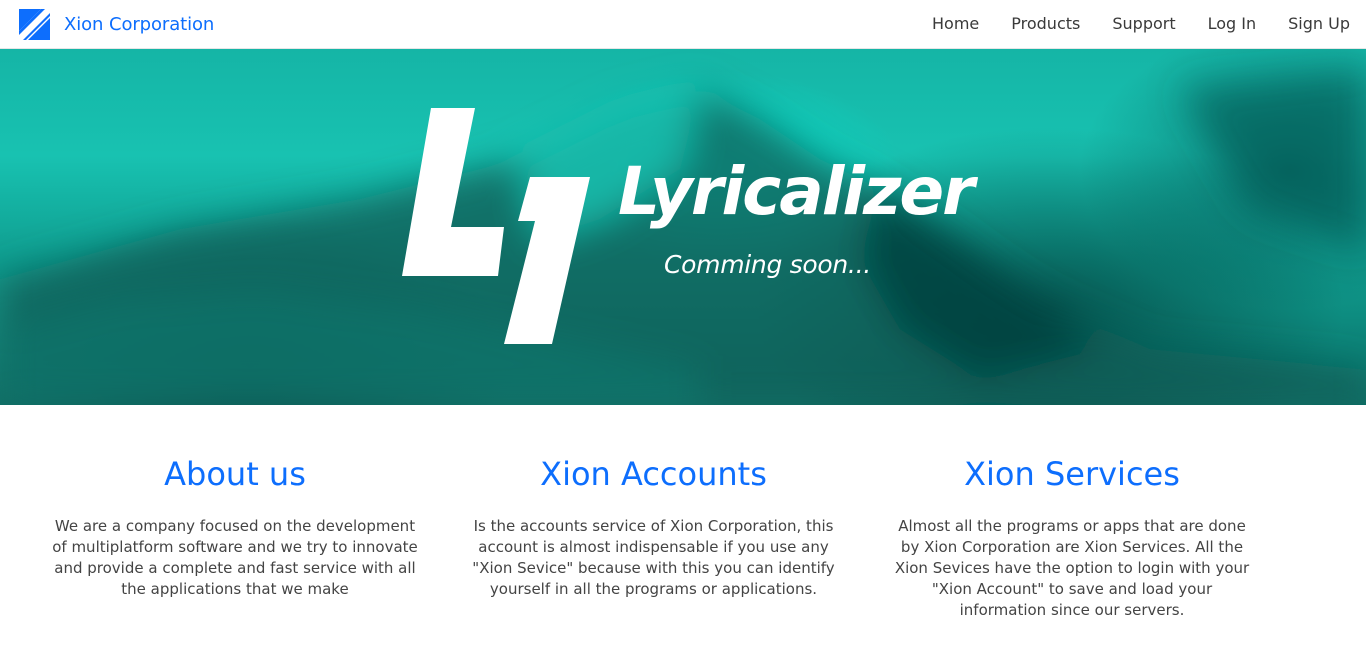 This screenshot has width=1366, height=657. I want to click on feature-title: About us, so click(235, 474).